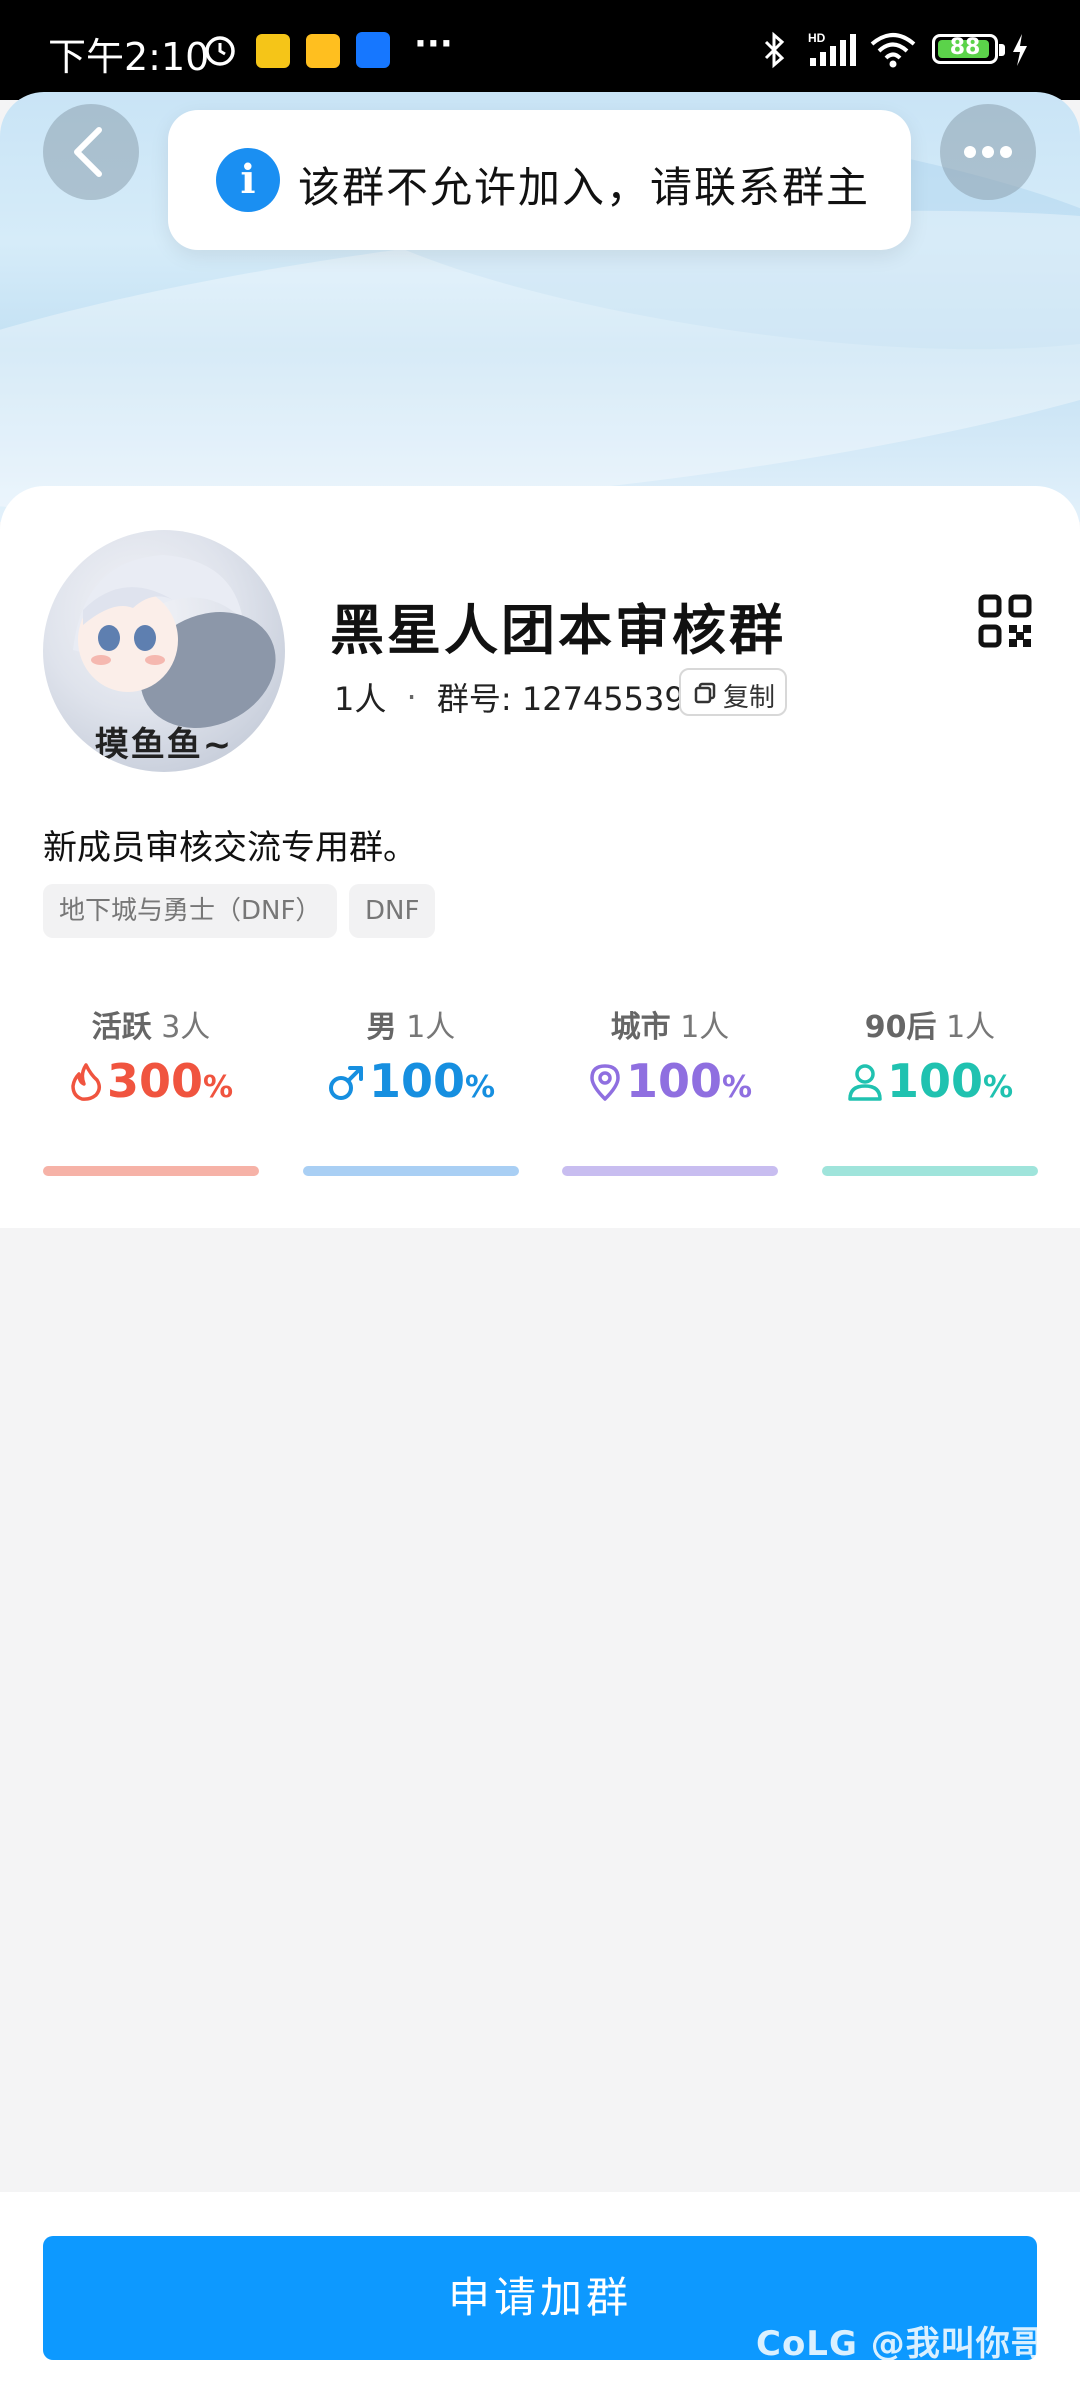 This screenshot has height=2400, width=1080. I want to click on stat-age-bar, so click(930, 1171).